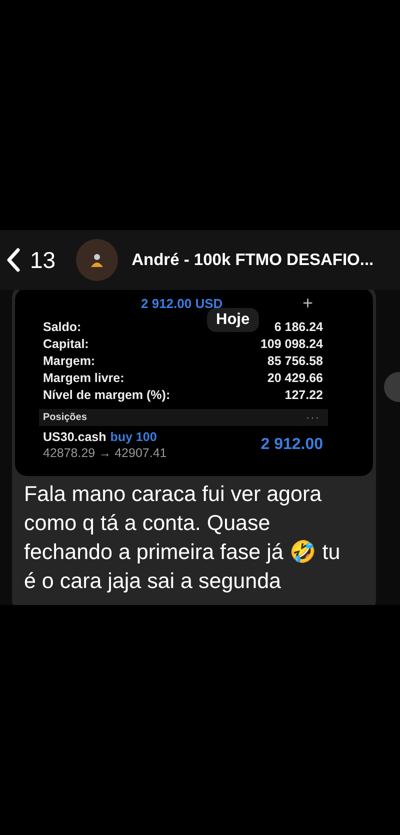 Image resolution: width=400 pixels, height=835 pixels. What do you see at coordinates (133, 437) in the screenshot?
I see `position-side: buy 100` at bounding box center [133, 437].